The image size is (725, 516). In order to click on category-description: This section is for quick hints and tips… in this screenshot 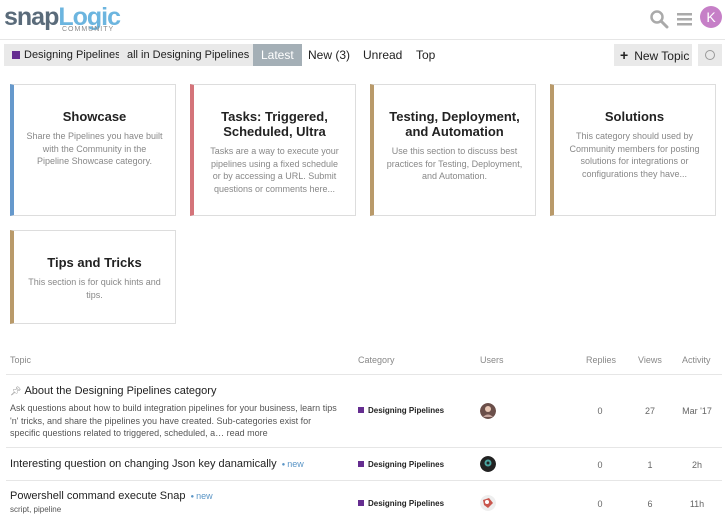, I will do `click(94, 288)`.